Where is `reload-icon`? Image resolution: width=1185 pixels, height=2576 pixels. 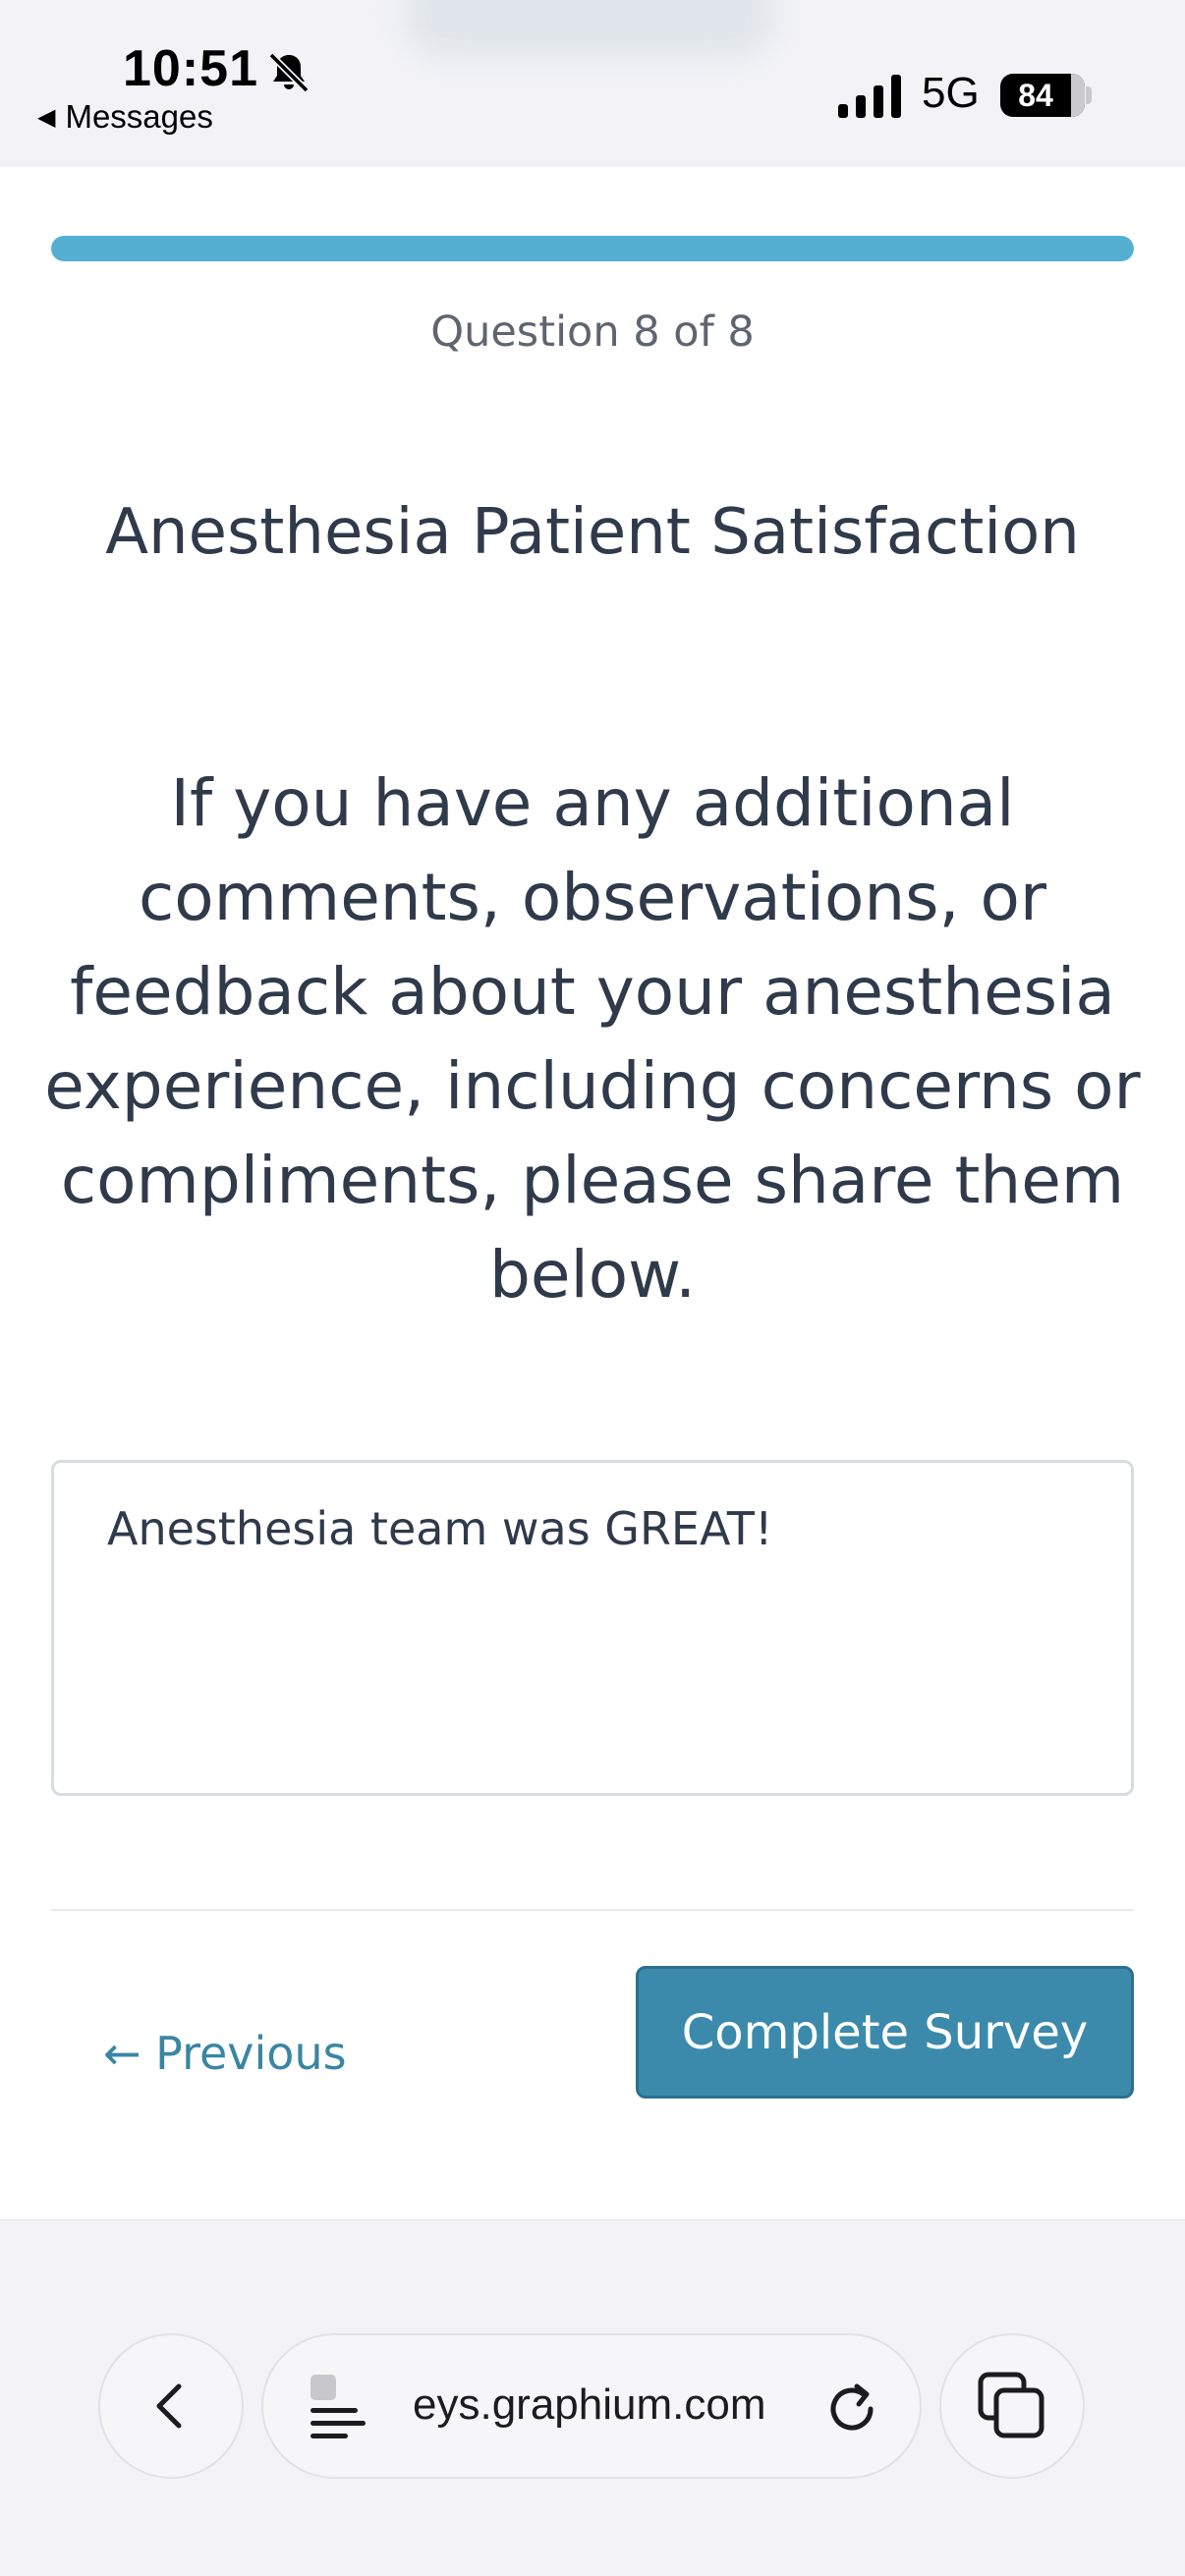 reload-icon is located at coordinates (852, 2409).